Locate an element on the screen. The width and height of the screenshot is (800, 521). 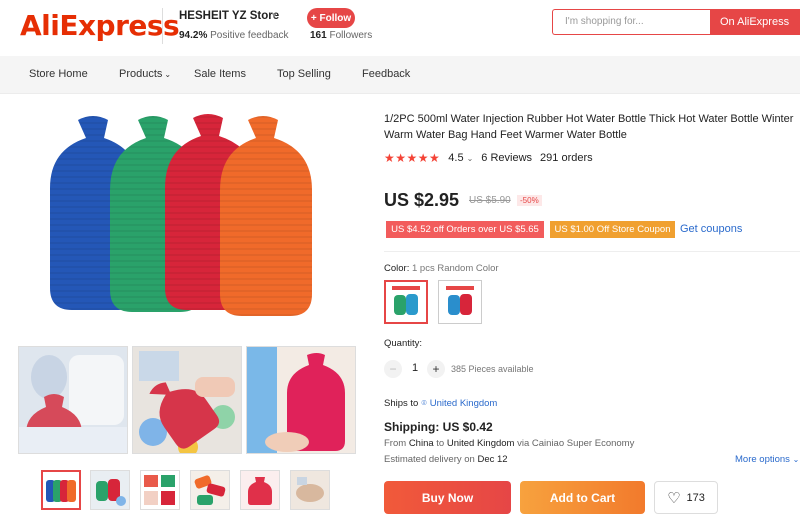
ships-to: Ships to ⌾ United Kingdom is located at coordinates (440, 403).